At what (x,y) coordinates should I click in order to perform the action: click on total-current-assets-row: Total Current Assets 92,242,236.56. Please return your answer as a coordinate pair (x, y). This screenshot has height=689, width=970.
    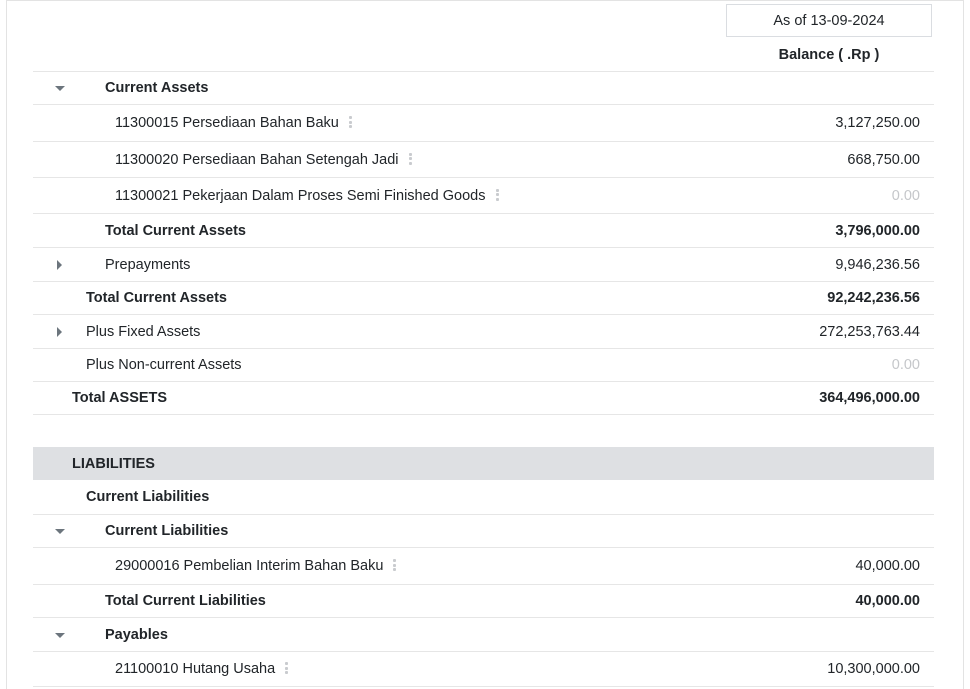
    Looking at the image, I should click on (483, 297).